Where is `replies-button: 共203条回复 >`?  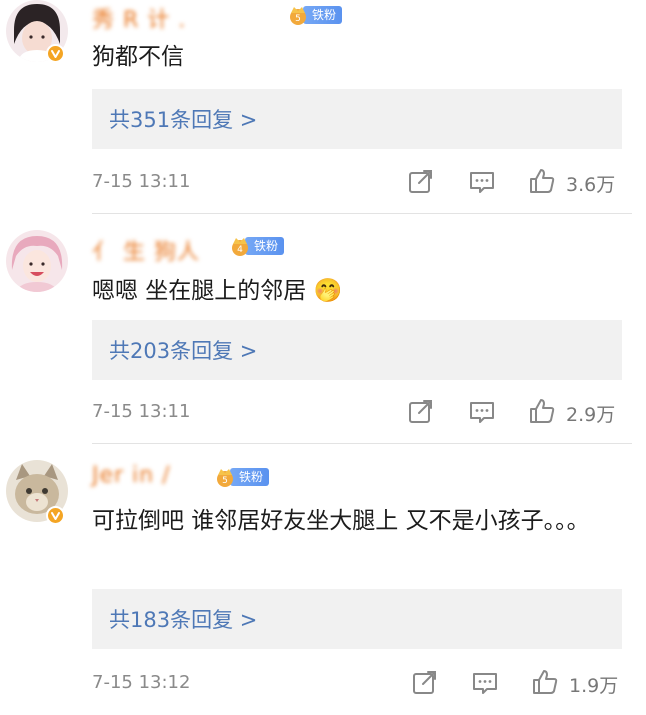
replies-button: 共203条回复 > is located at coordinates (357, 350).